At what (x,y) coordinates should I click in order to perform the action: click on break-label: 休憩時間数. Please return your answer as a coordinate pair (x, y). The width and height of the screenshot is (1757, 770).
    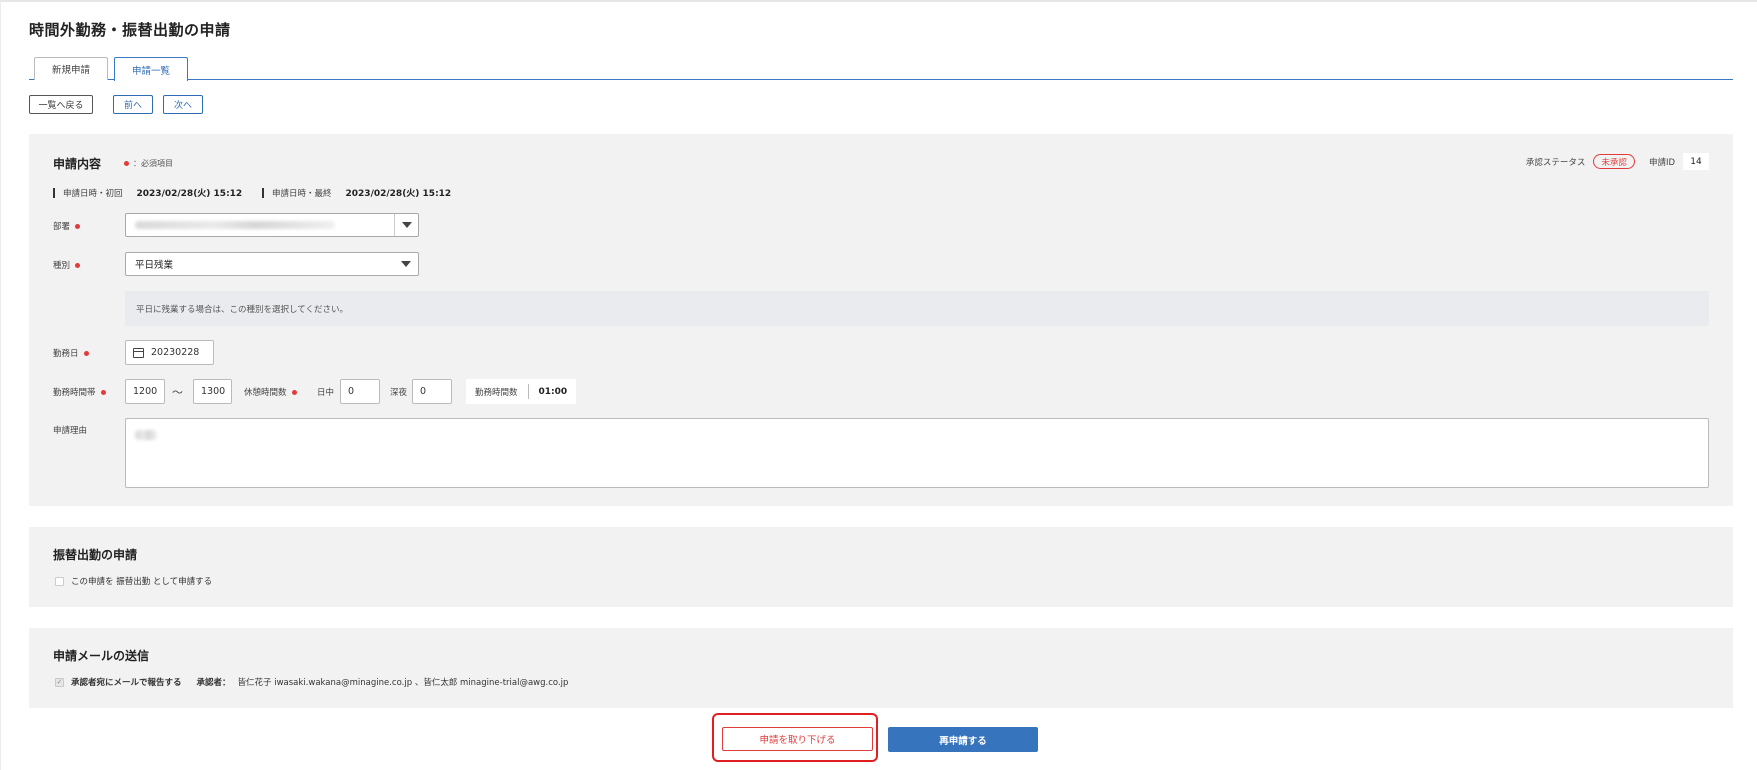
    Looking at the image, I should click on (265, 393).